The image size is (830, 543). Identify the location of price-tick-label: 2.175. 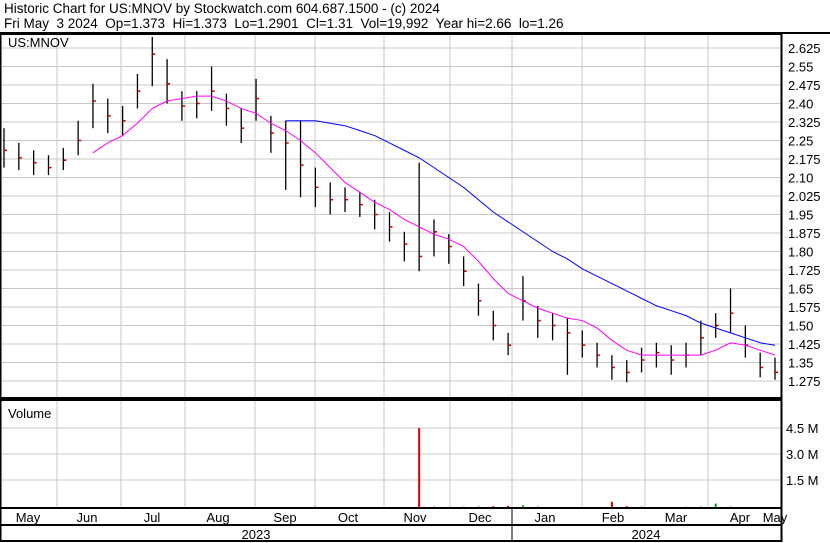
(804, 159).